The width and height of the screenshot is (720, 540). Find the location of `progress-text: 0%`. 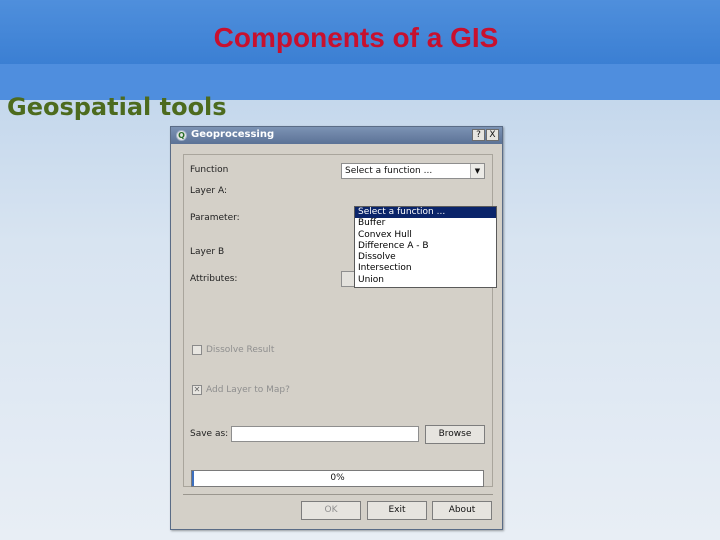

progress-text: 0% is located at coordinates (337, 478).